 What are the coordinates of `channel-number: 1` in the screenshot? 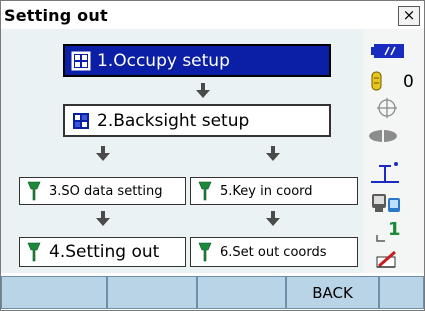 It's located at (394, 229).